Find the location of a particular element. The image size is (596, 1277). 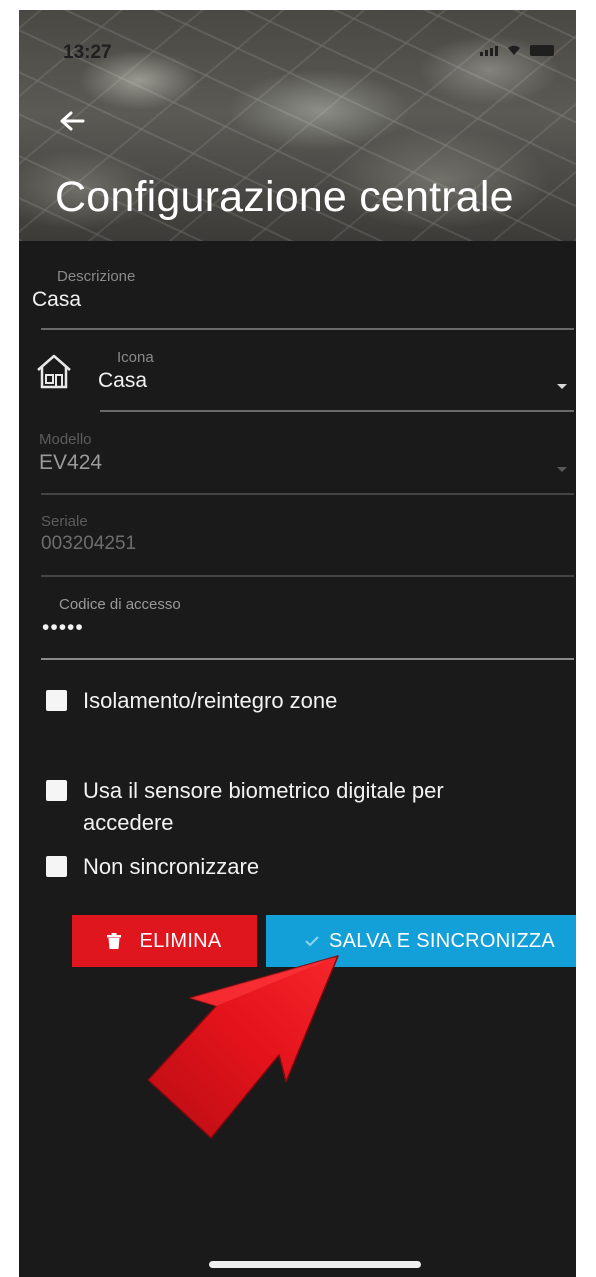

descrizione-label: Descrizione is located at coordinates (96, 276).